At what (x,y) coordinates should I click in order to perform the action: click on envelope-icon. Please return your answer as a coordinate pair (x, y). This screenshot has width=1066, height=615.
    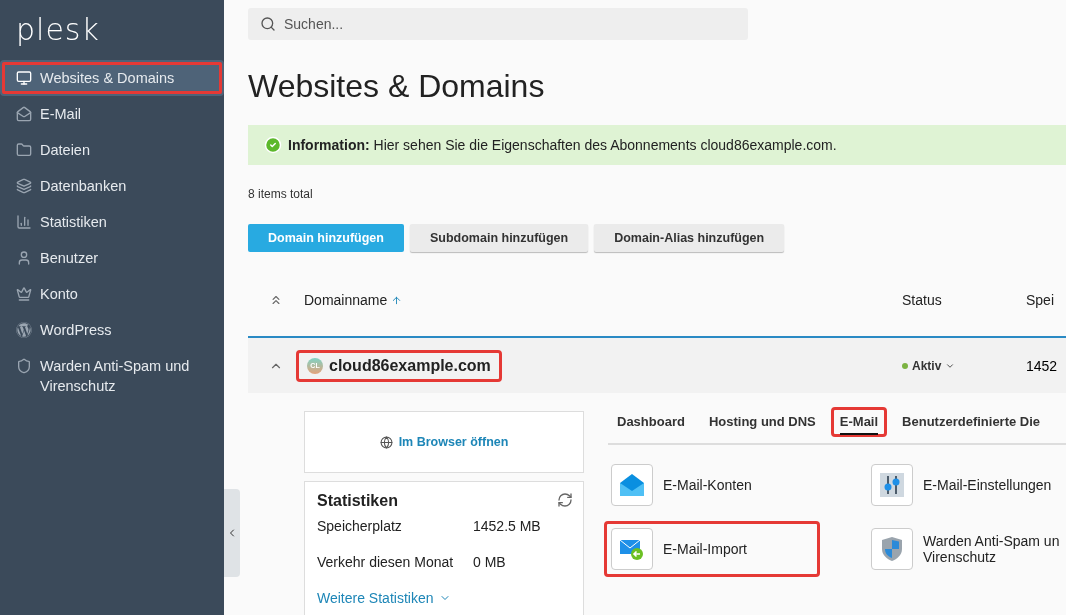
    Looking at the image, I should click on (24, 114).